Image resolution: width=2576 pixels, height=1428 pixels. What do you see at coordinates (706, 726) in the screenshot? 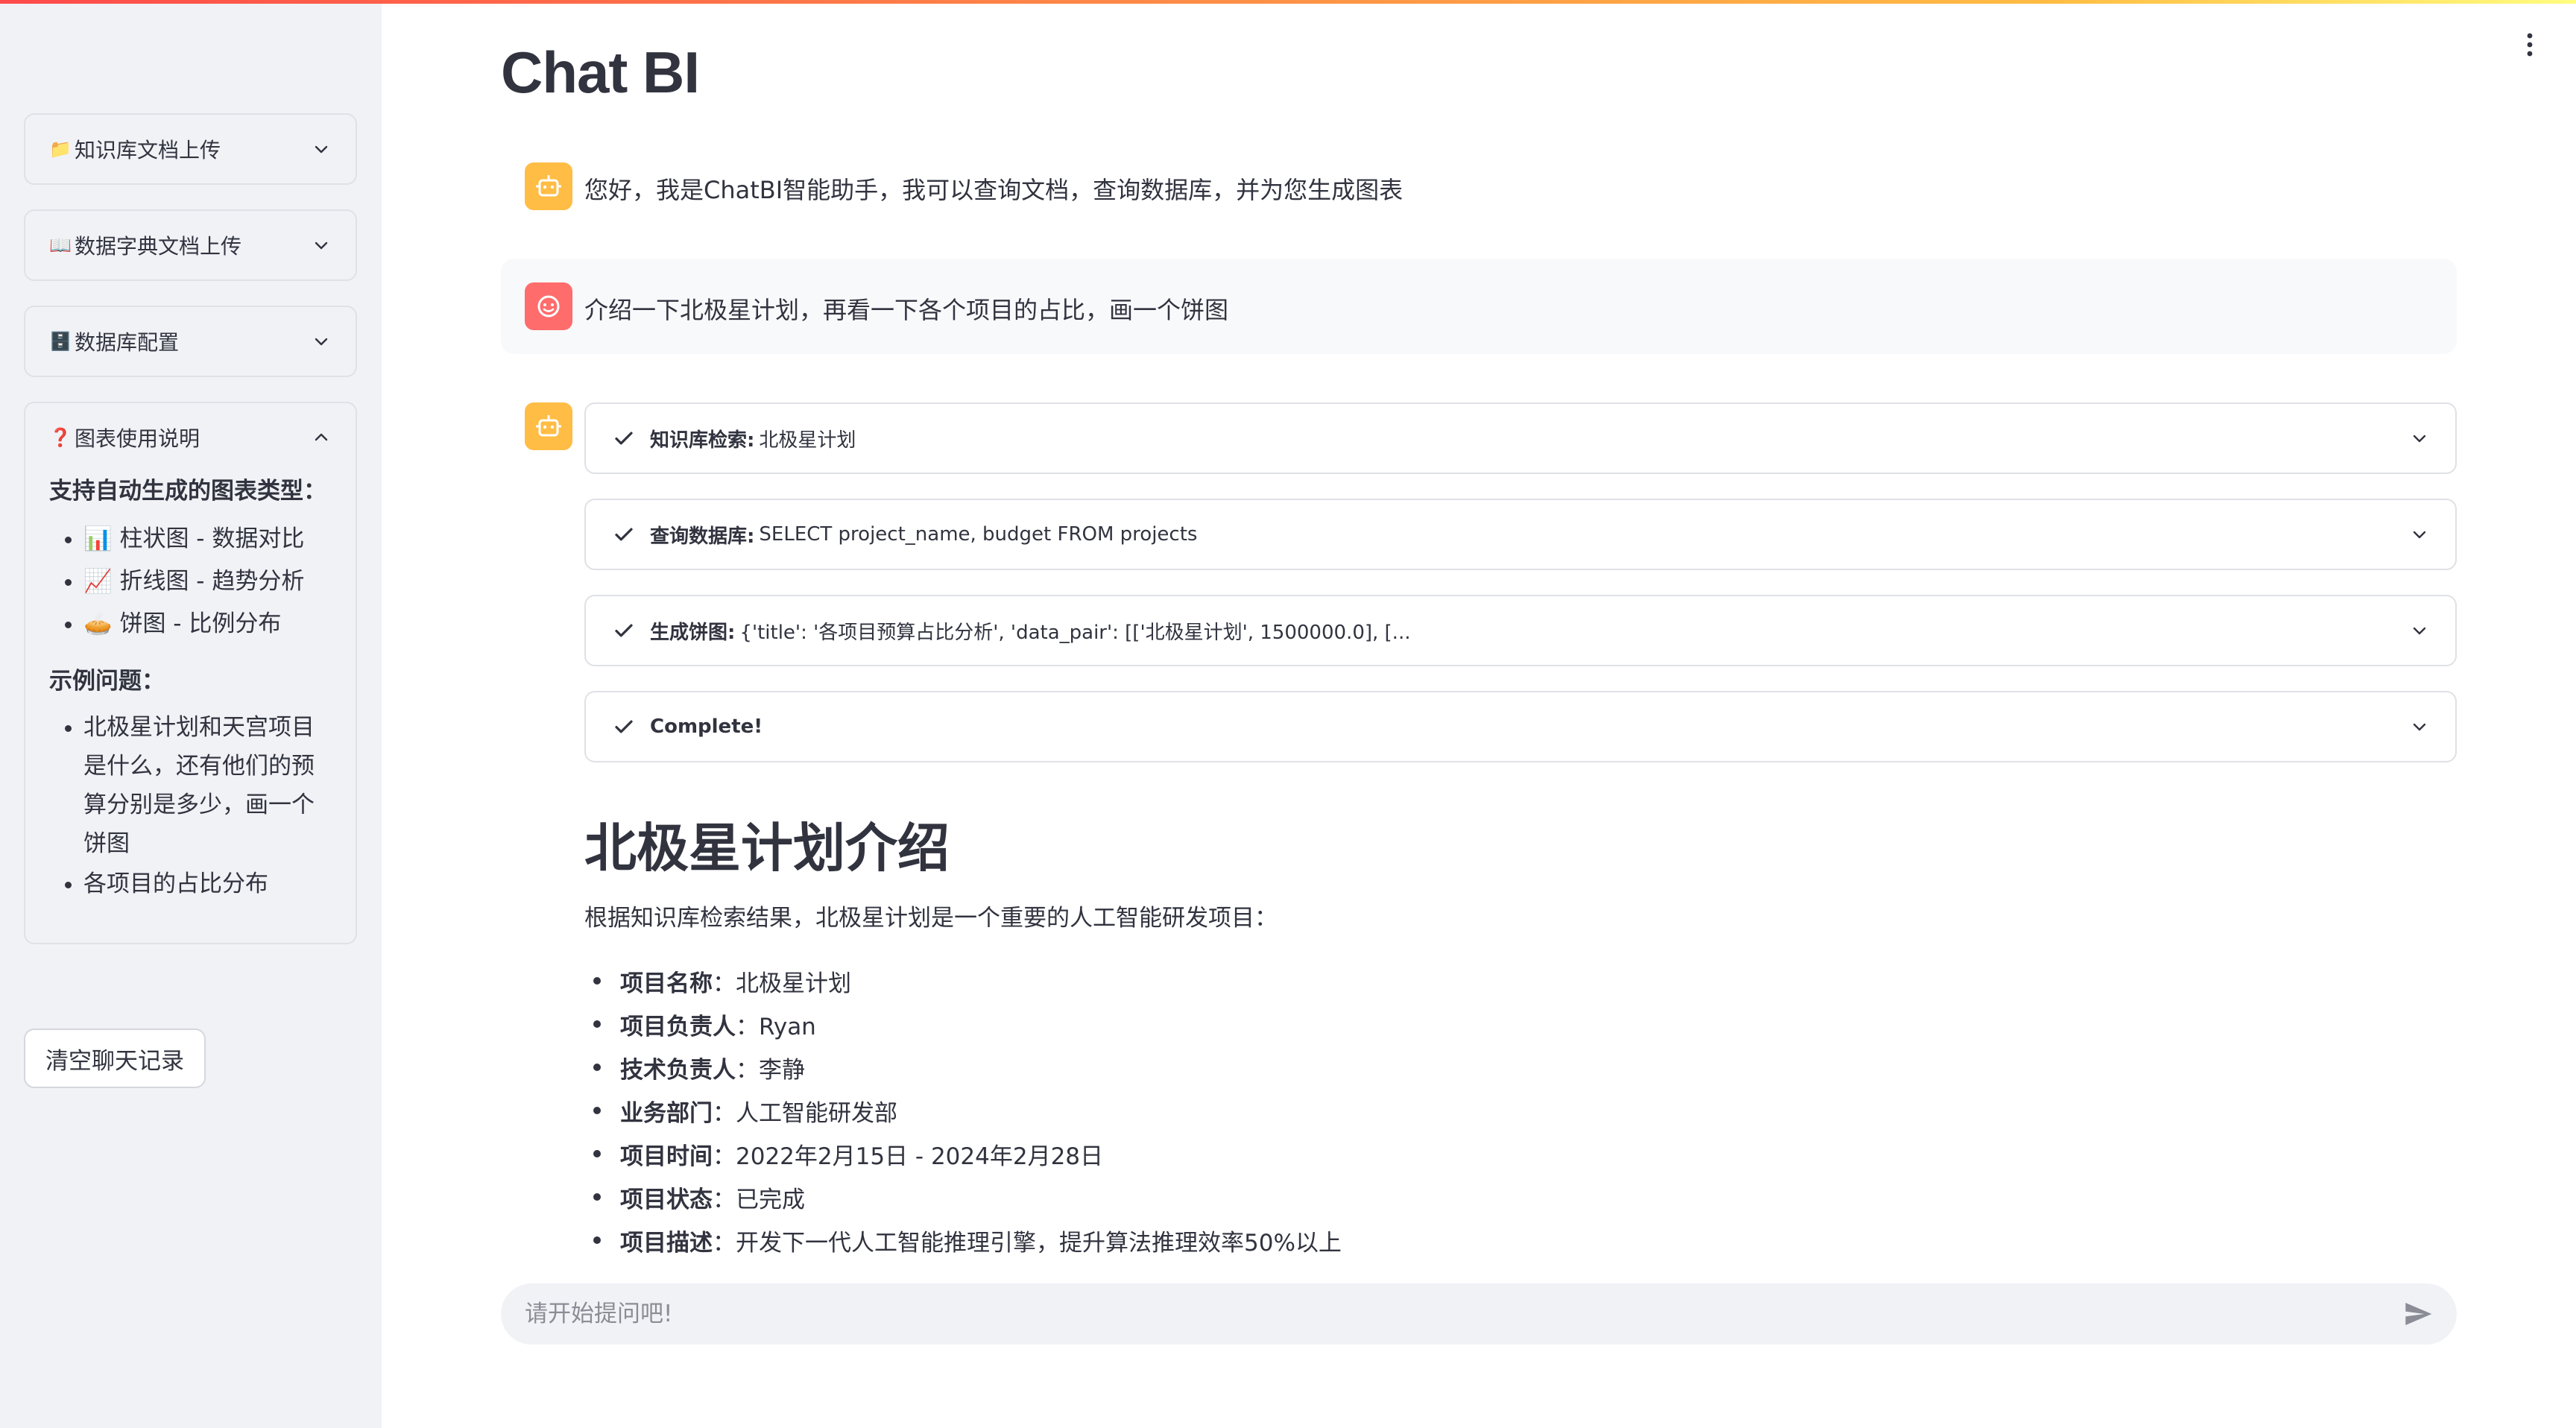
I see `step-label: Complete!` at bounding box center [706, 726].